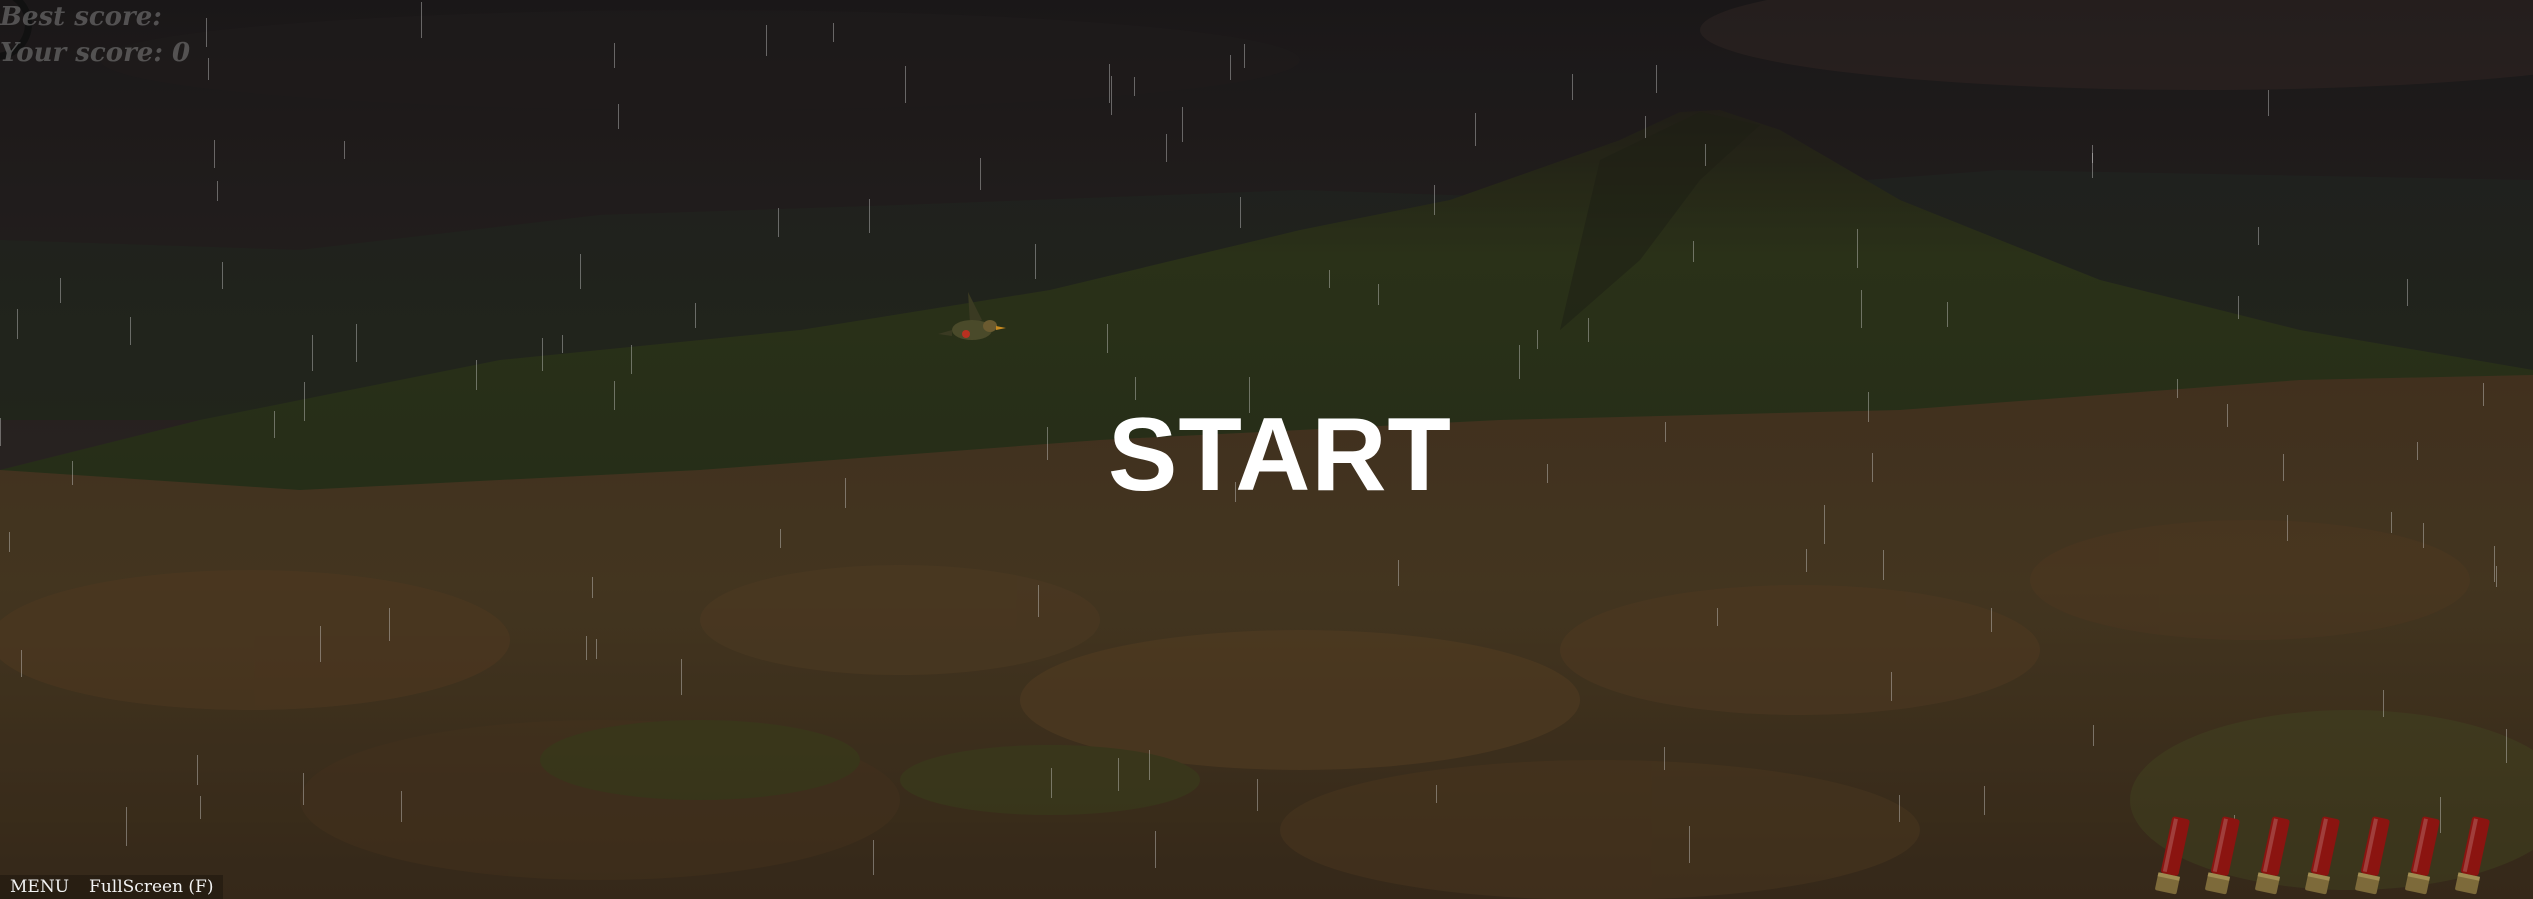 The height and width of the screenshot is (899, 2533). I want to click on fullscreen-button: FullScreen (F), so click(151, 887).